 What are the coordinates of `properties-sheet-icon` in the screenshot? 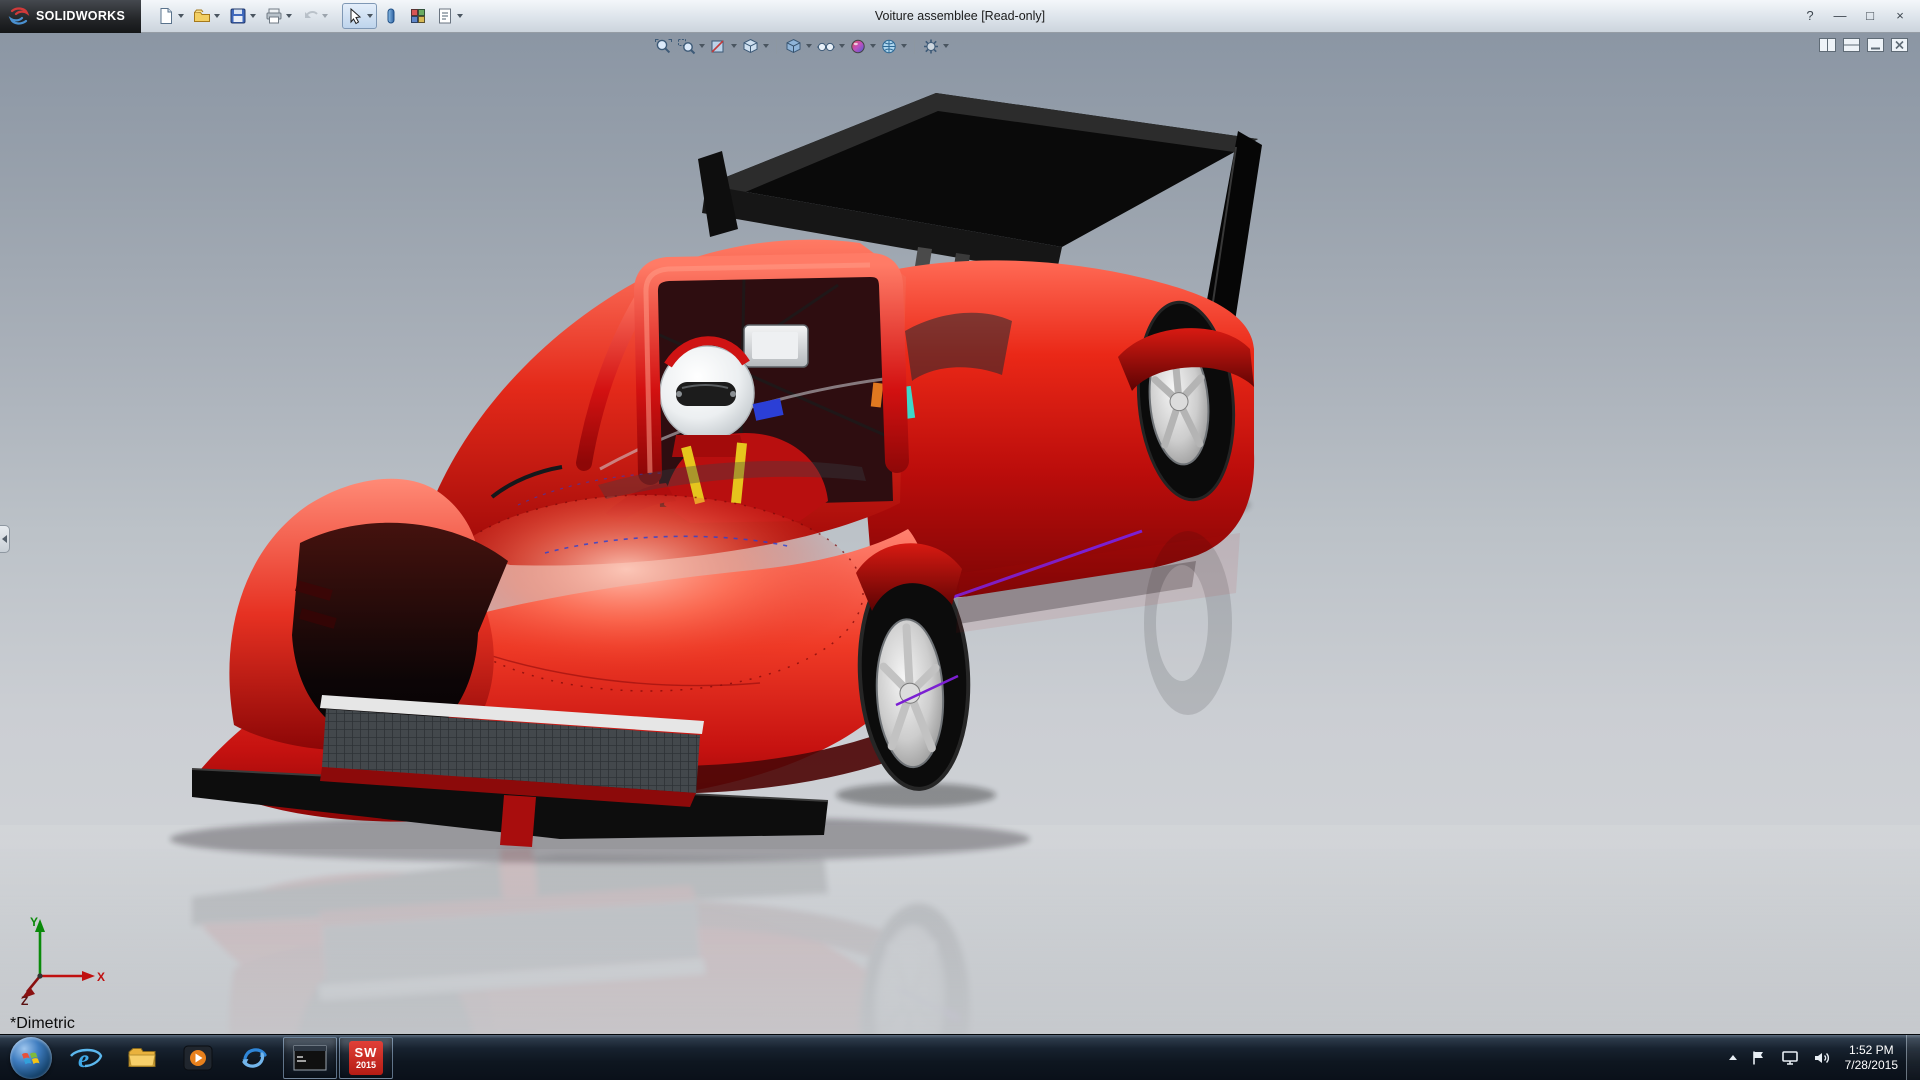 It's located at (445, 16).